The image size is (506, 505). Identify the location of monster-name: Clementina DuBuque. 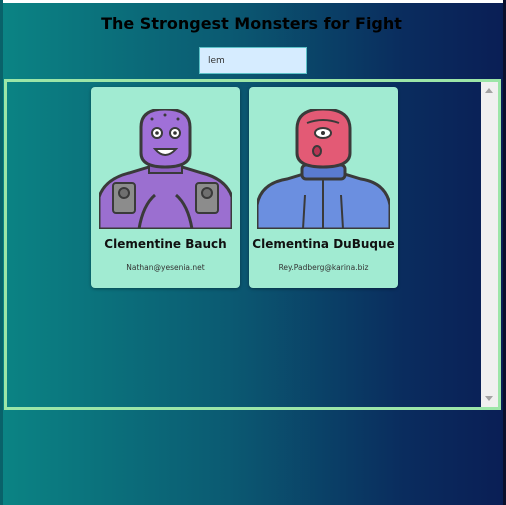
(323, 244).